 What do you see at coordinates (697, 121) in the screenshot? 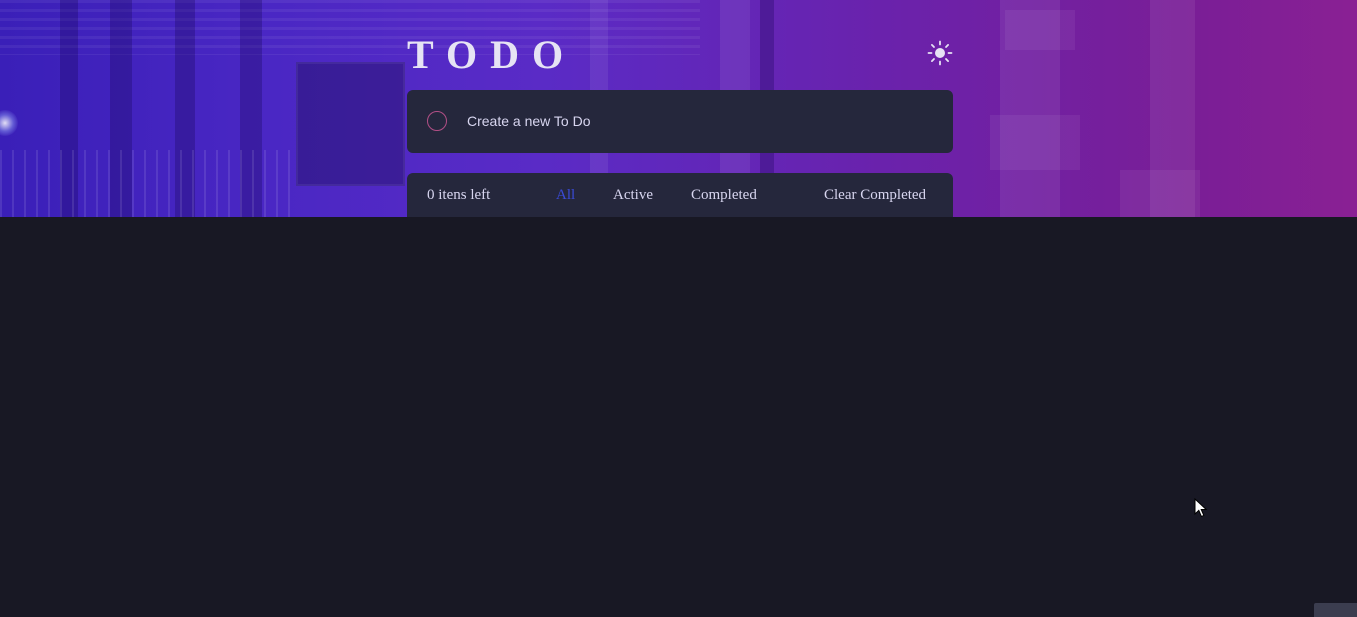
I see `new-todo-input` at bounding box center [697, 121].